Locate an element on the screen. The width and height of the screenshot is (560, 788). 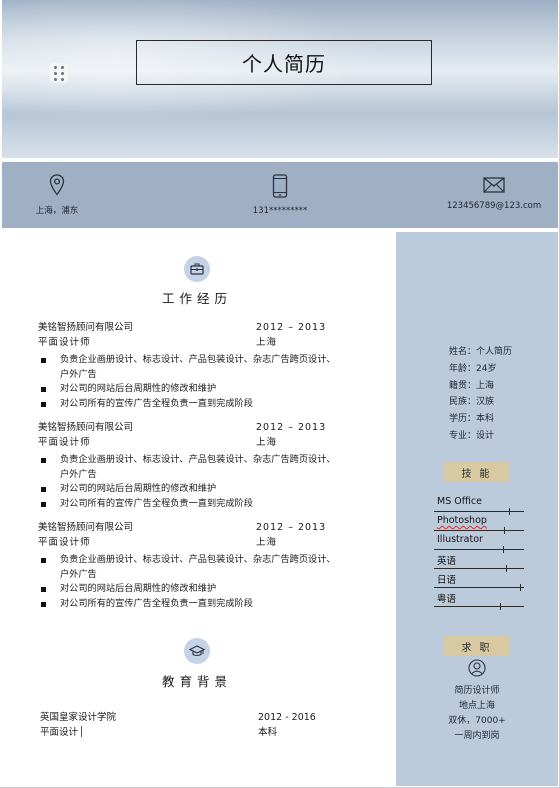
phone-text: 131********* is located at coordinates (280, 211).